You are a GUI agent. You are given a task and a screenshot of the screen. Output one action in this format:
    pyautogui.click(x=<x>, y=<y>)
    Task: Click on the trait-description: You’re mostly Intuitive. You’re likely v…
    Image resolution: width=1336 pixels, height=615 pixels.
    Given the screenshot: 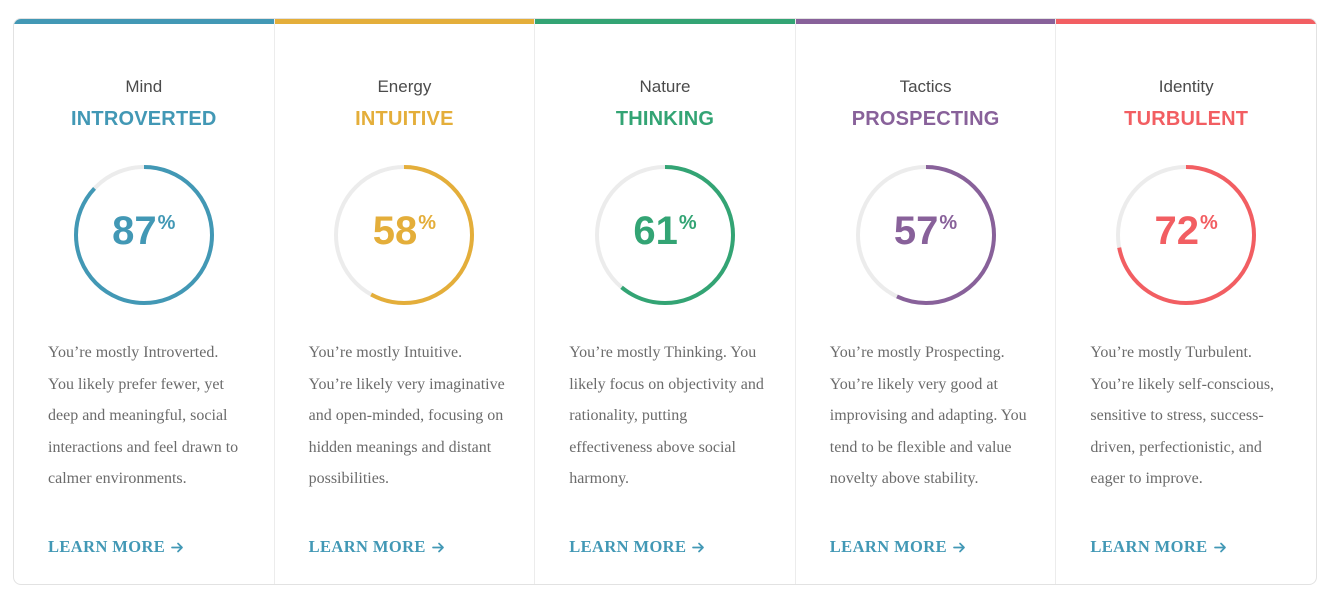 What is the action you would take?
    pyautogui.click(x=406, y=415)
    